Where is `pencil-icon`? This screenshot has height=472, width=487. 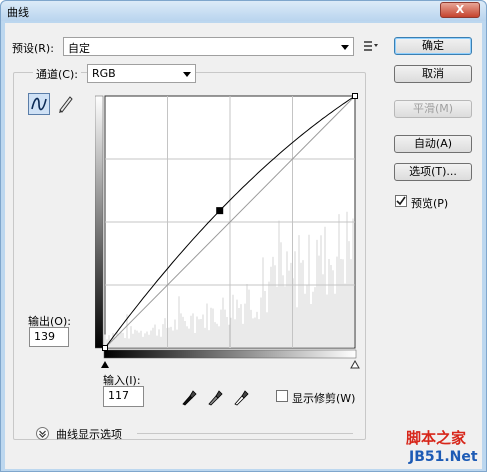
pencil-icon is located at coordinates (66, 104).